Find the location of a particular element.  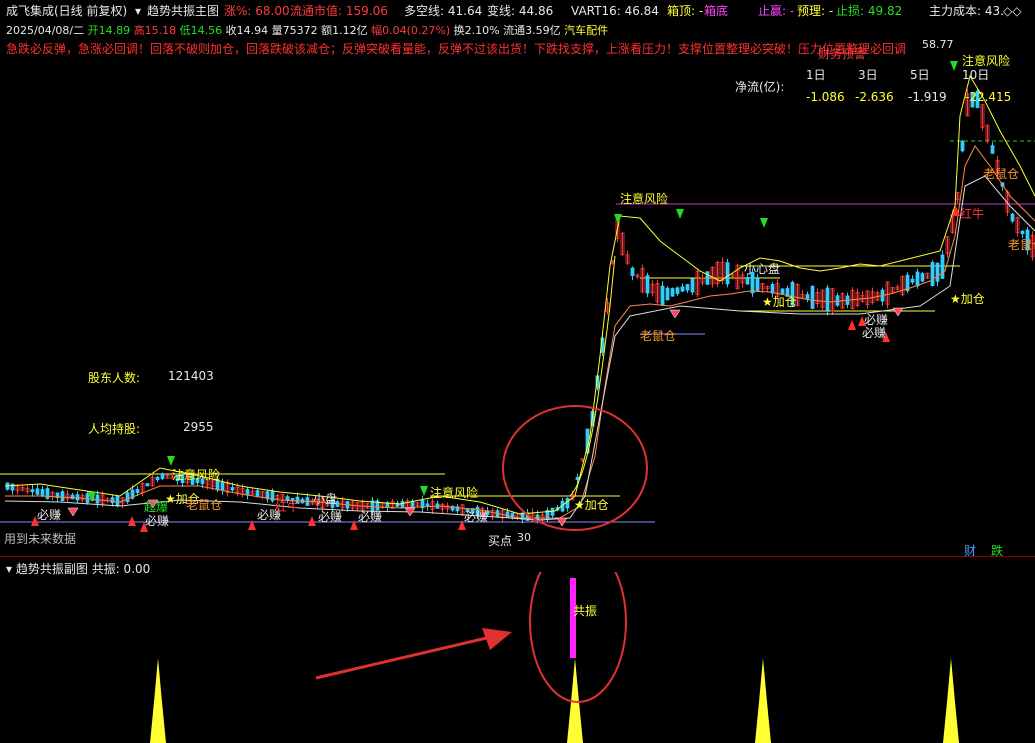

box-bottom: 箱底 is located at coordinates (716, 11).